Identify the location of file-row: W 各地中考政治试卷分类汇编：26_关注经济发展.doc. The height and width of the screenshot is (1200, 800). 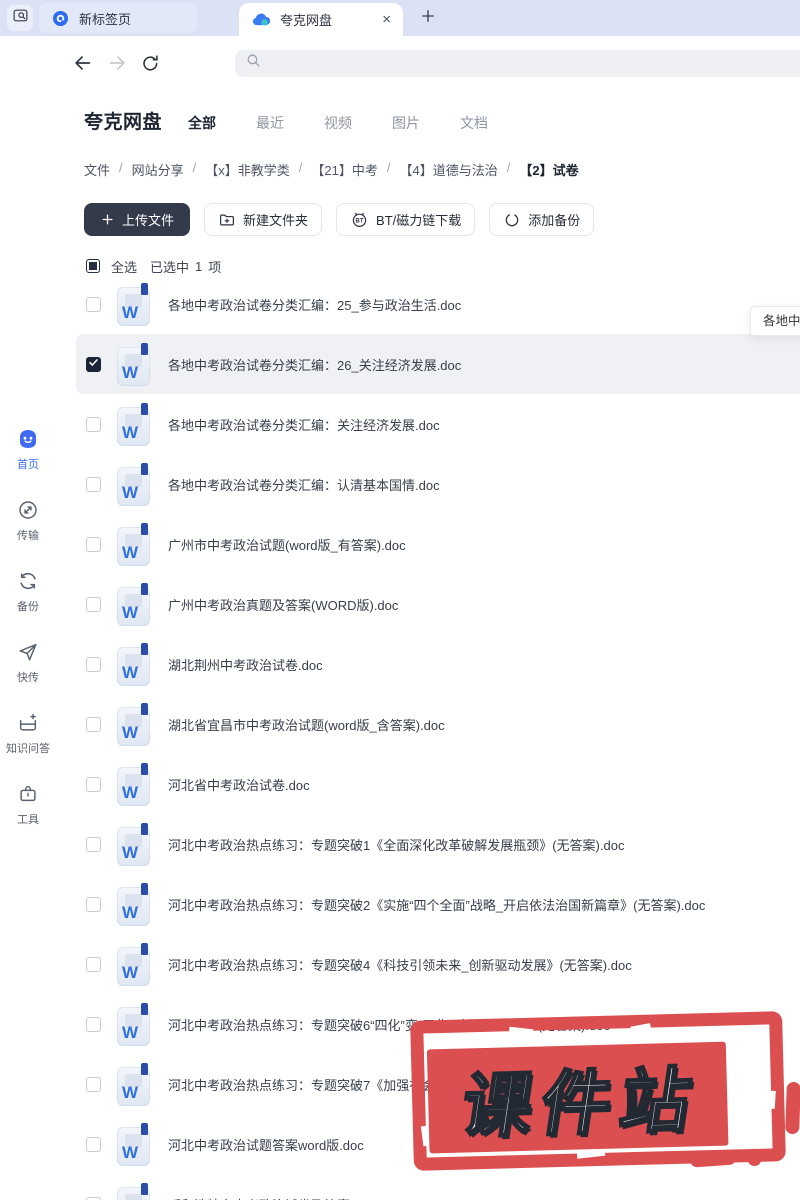
(438, 364).